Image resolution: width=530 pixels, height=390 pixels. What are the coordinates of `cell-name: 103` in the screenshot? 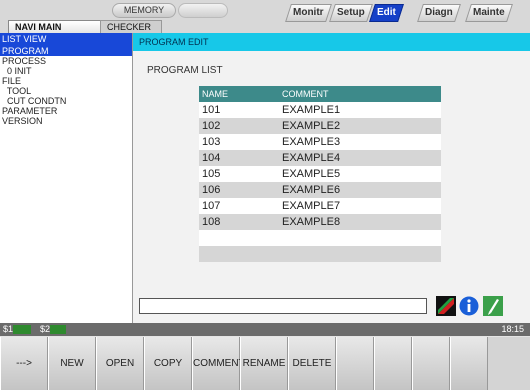 It's located at (211, 142).